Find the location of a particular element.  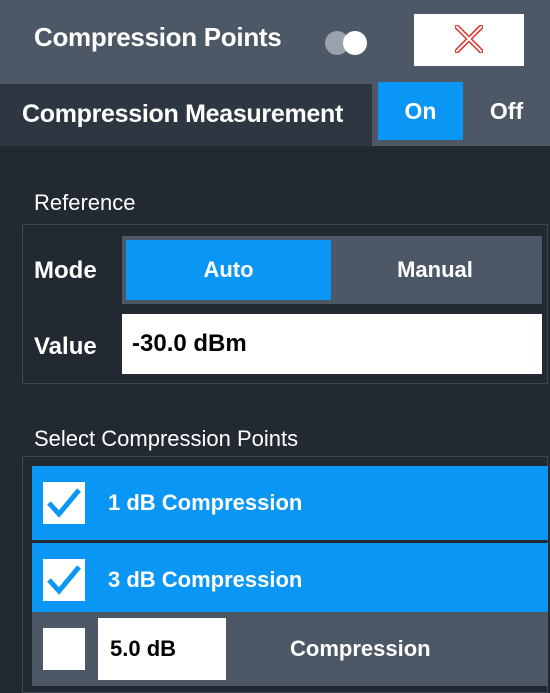

reference-value-input: -30.0 dBm is located at coordinates (332, 344).